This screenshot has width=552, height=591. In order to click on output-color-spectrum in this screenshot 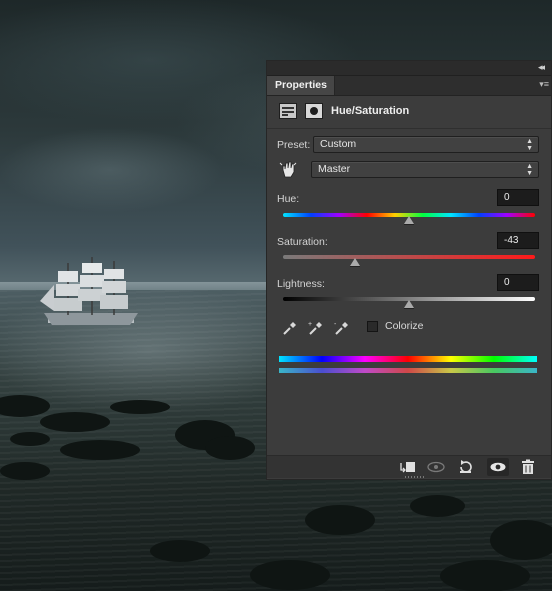, I will do `click(408, 370)`.